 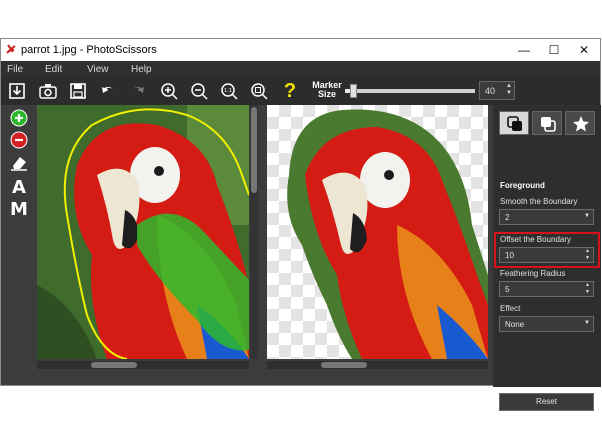 I want to click on maximize-button: ☐, so click(x=554, y=50).